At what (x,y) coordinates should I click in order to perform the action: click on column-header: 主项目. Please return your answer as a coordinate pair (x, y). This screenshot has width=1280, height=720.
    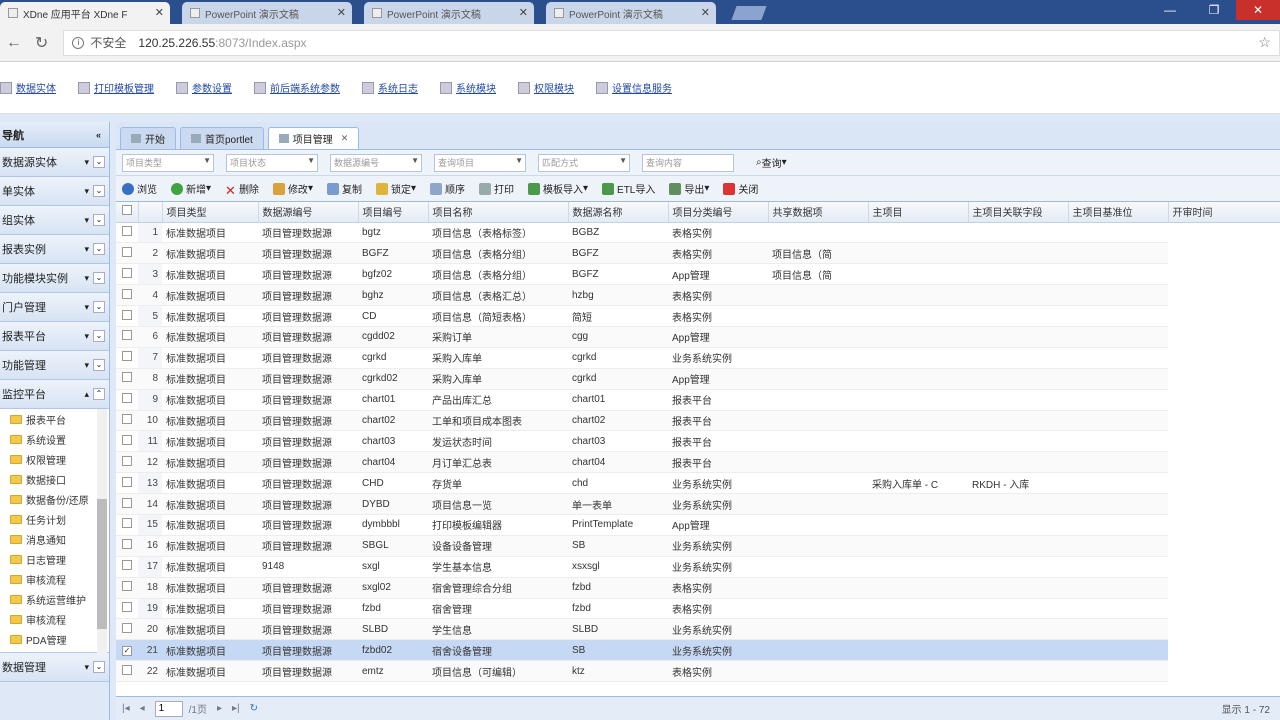
    Looking at the image, I should click on (918, 212).